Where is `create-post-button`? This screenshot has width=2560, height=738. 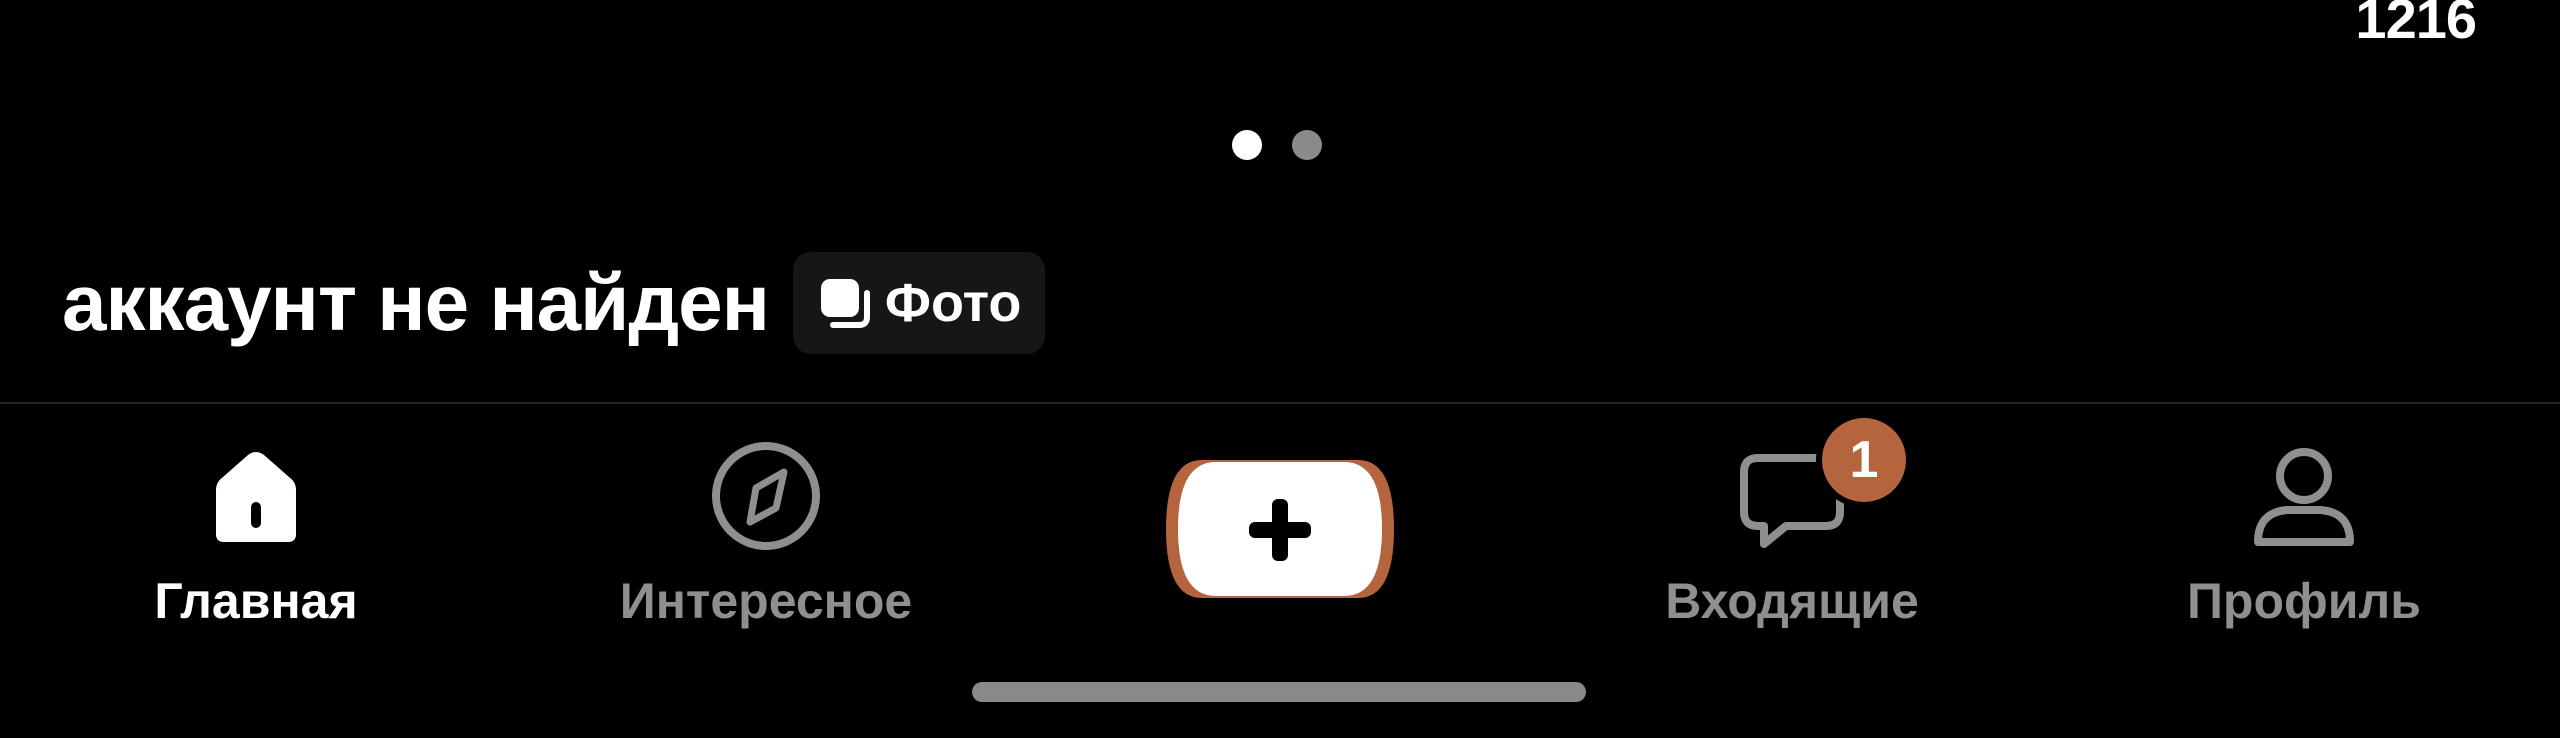 create-post-button is located at coordinates (1280, 529).